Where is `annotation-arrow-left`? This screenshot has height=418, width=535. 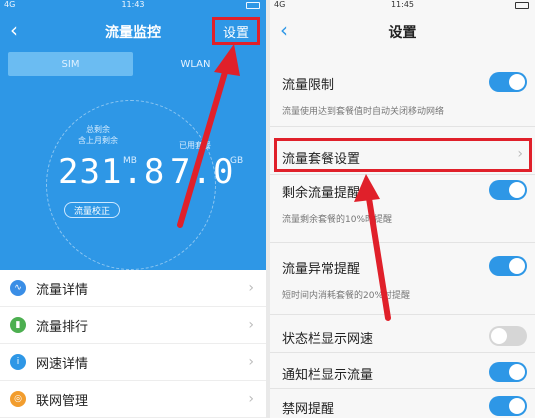
annotation-arrow-left is located at coordinates (208, 136).